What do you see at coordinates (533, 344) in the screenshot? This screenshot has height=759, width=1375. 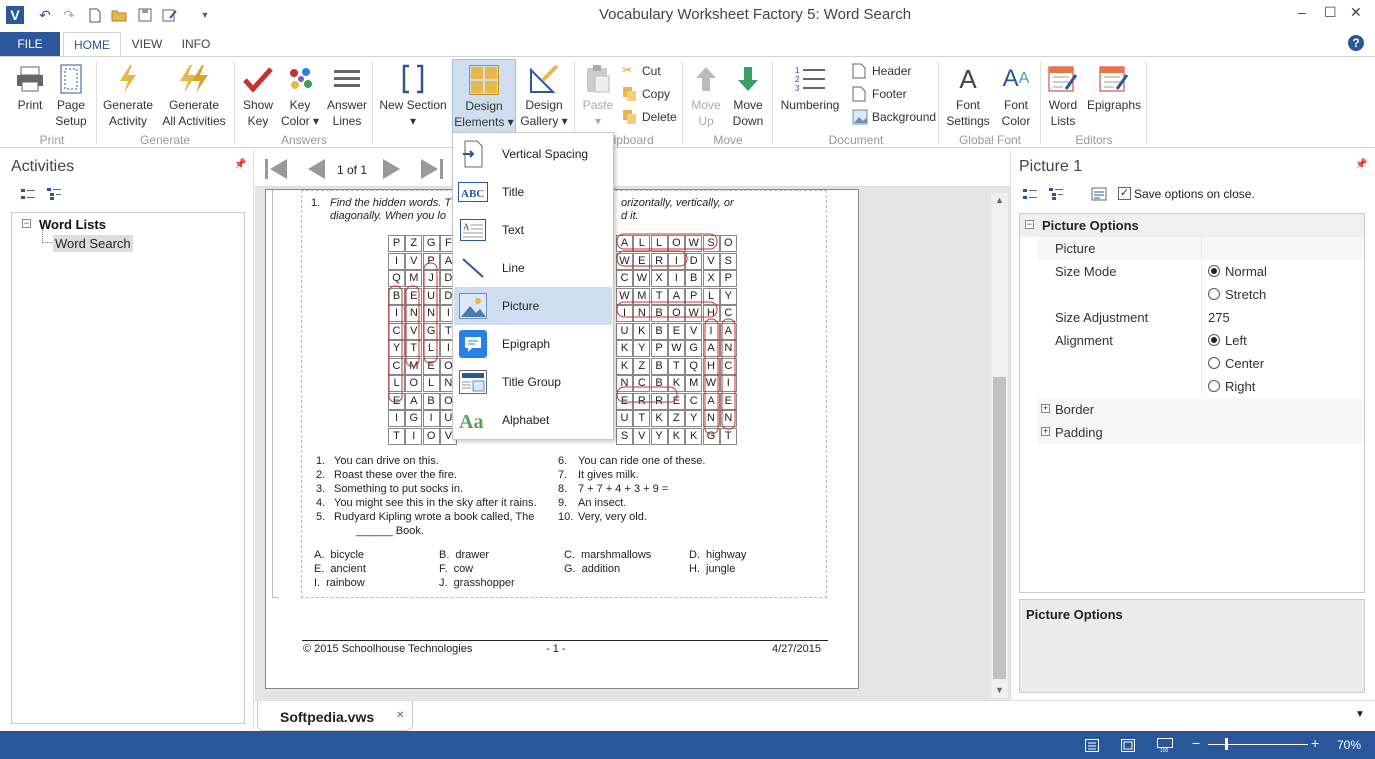 I see `menu-item-epigraph: Epigraph` at bounding box center [533, 344].